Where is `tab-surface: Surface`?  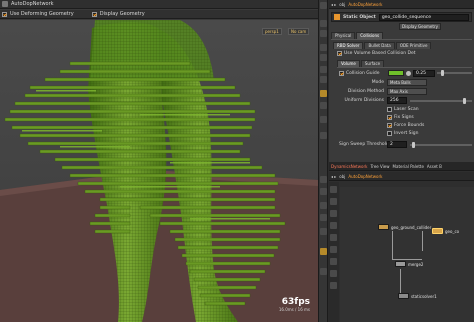
tab-surface: Surface is located at coordinates (372, 63).